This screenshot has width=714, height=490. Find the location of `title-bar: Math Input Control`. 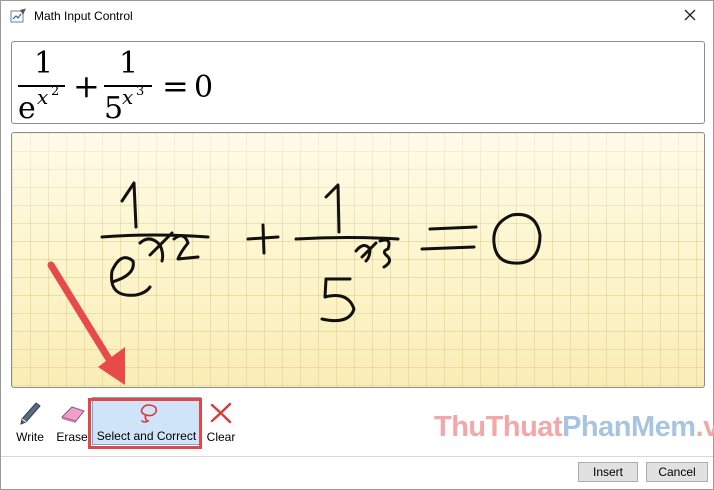

title-bar: Math Input Control is located at coordinates (357, 16).